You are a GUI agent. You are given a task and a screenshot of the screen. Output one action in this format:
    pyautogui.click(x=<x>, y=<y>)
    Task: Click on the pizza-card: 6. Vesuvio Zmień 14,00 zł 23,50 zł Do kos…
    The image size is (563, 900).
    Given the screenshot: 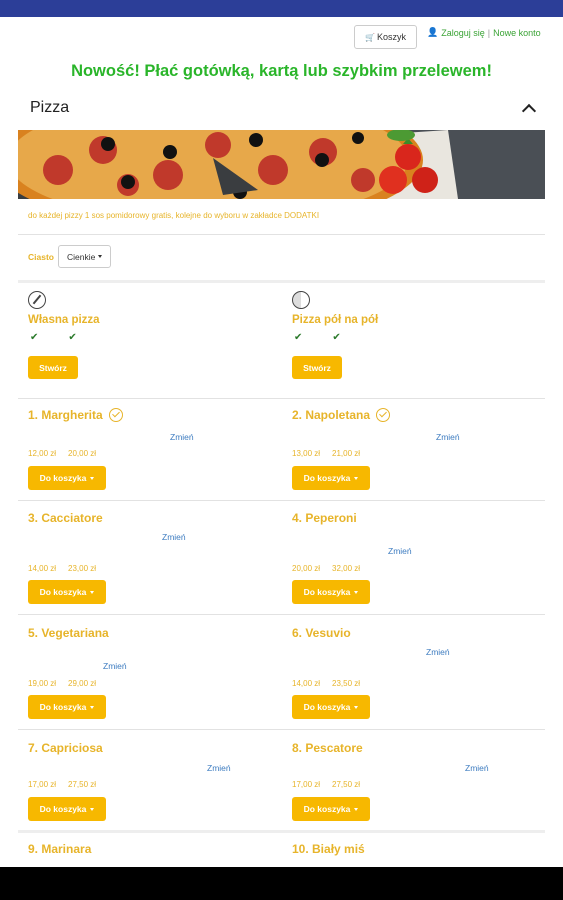 What is the action you would take?
    pyautogui.click(x=417, y=678)
    